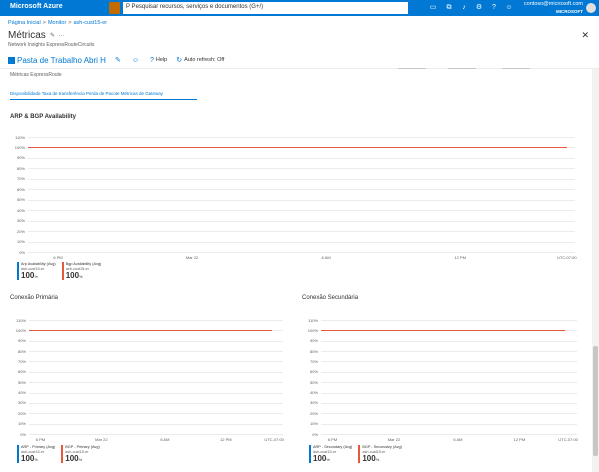 This screenshot has width=599, height=472. What do you see at coordinates (443, 331) in the screenshot?
I see `series-line` at bounding box center [443, 331].